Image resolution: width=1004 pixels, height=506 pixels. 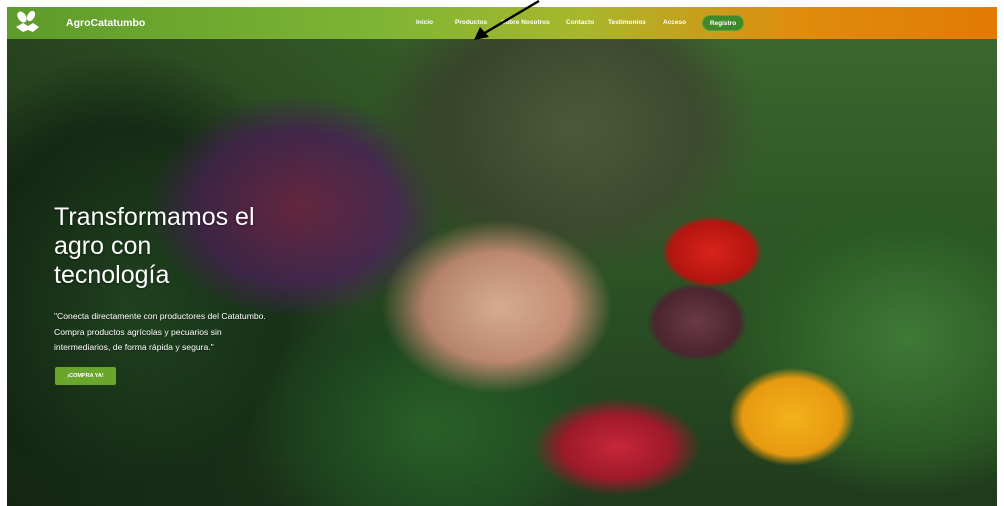 What do you see at coordinates (674, 22) in the screenshot?
I see `nav-item-acceso: Acceso` at bounding box center [674, 22].